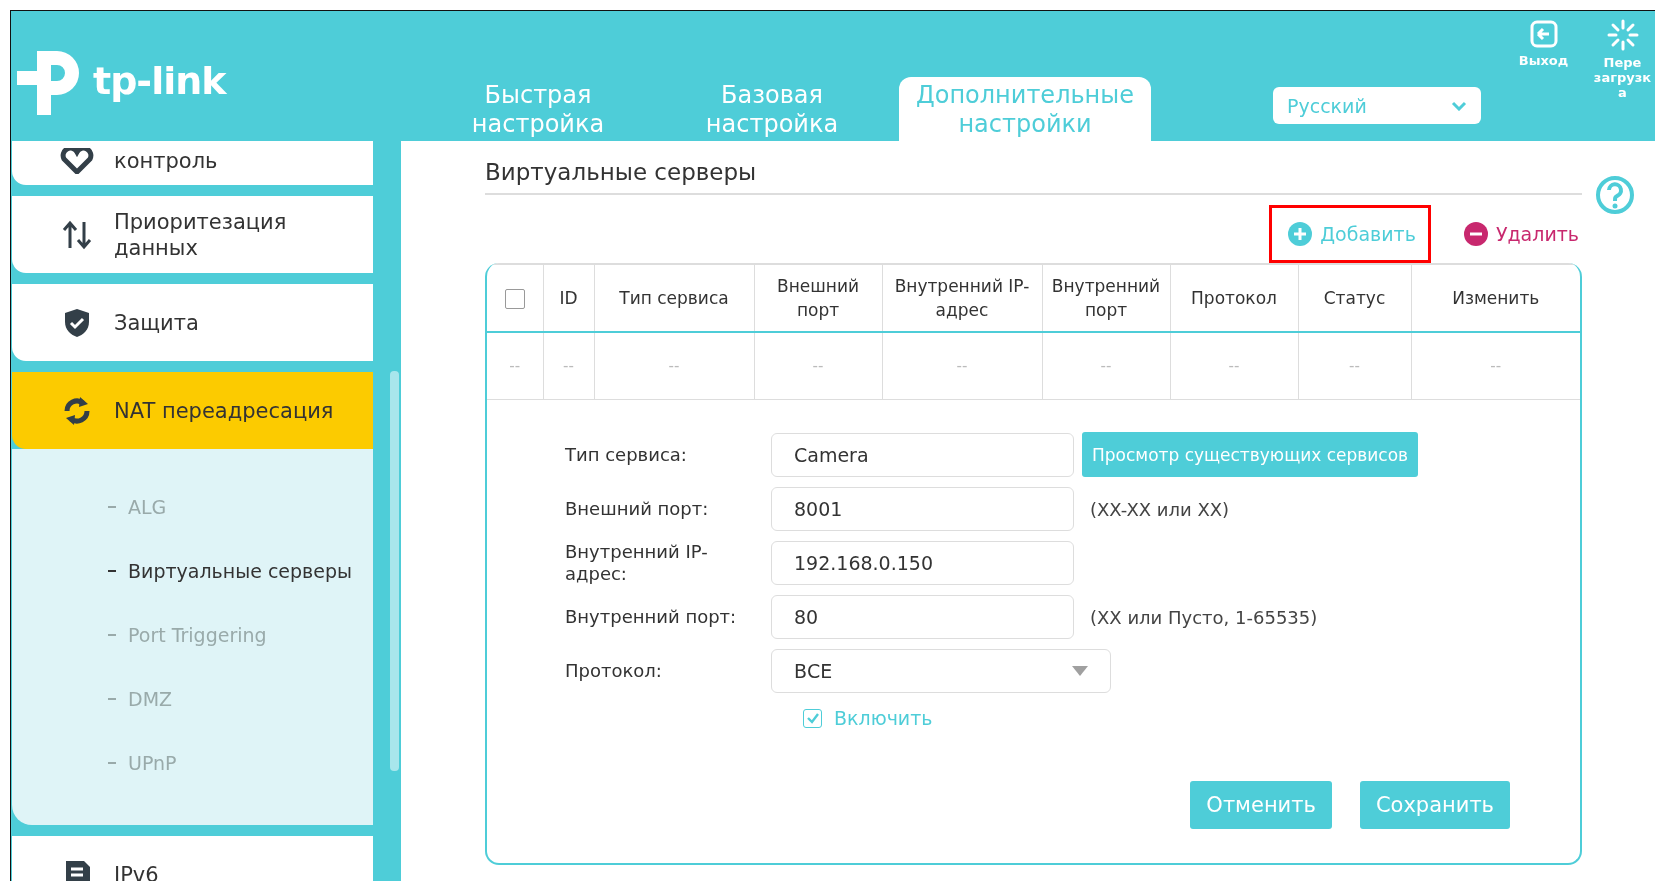  I want to click on field-hint: (XX-XX или XX), so click(1160, 509).